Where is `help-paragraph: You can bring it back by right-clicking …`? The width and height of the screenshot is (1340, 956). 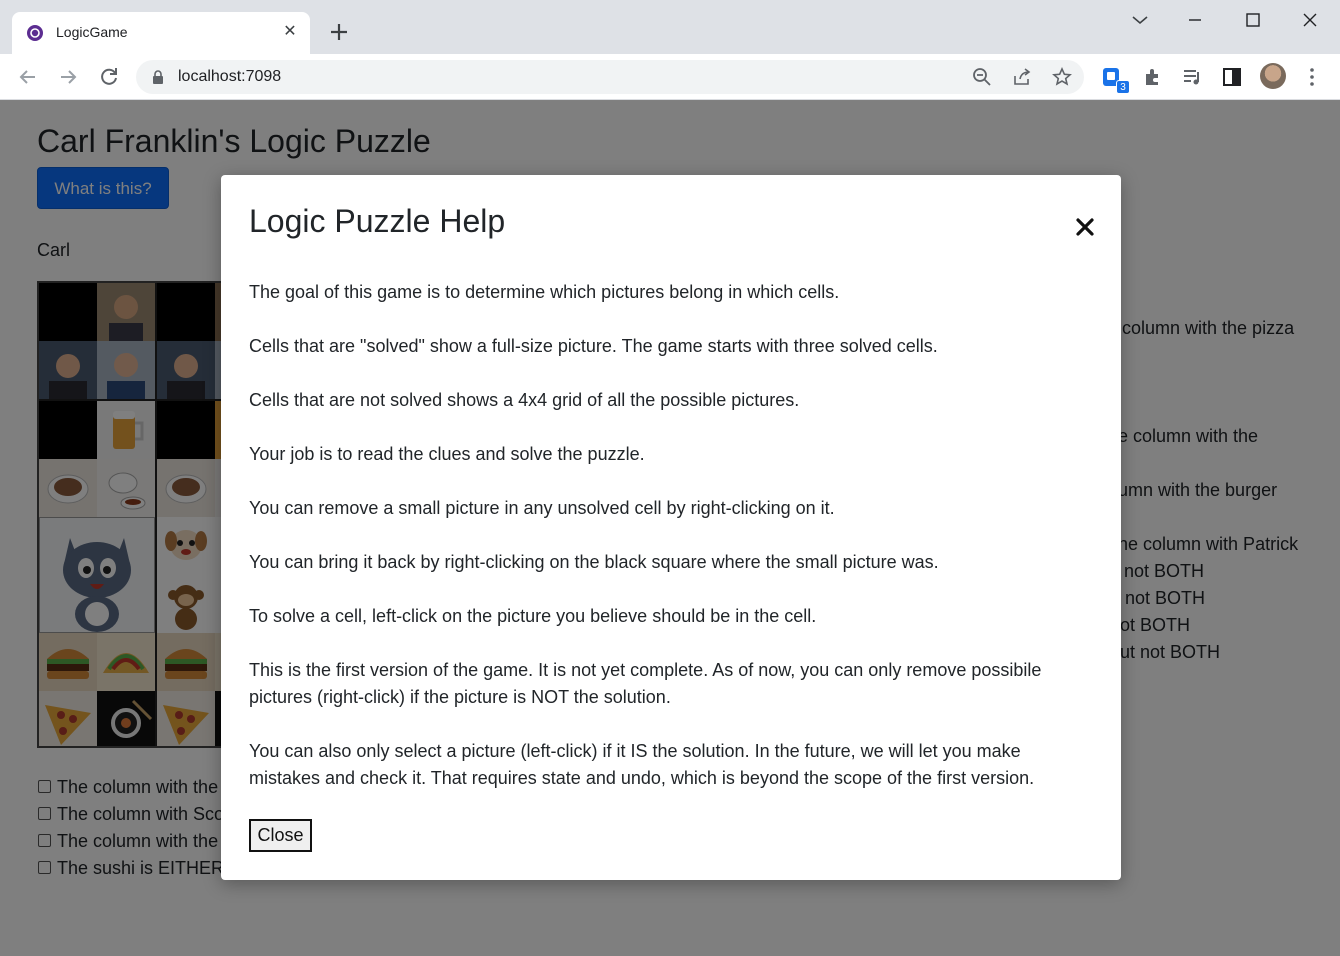 help-paragraph: You can bring it back by right-clicking … is located at coordinates (594, 562).